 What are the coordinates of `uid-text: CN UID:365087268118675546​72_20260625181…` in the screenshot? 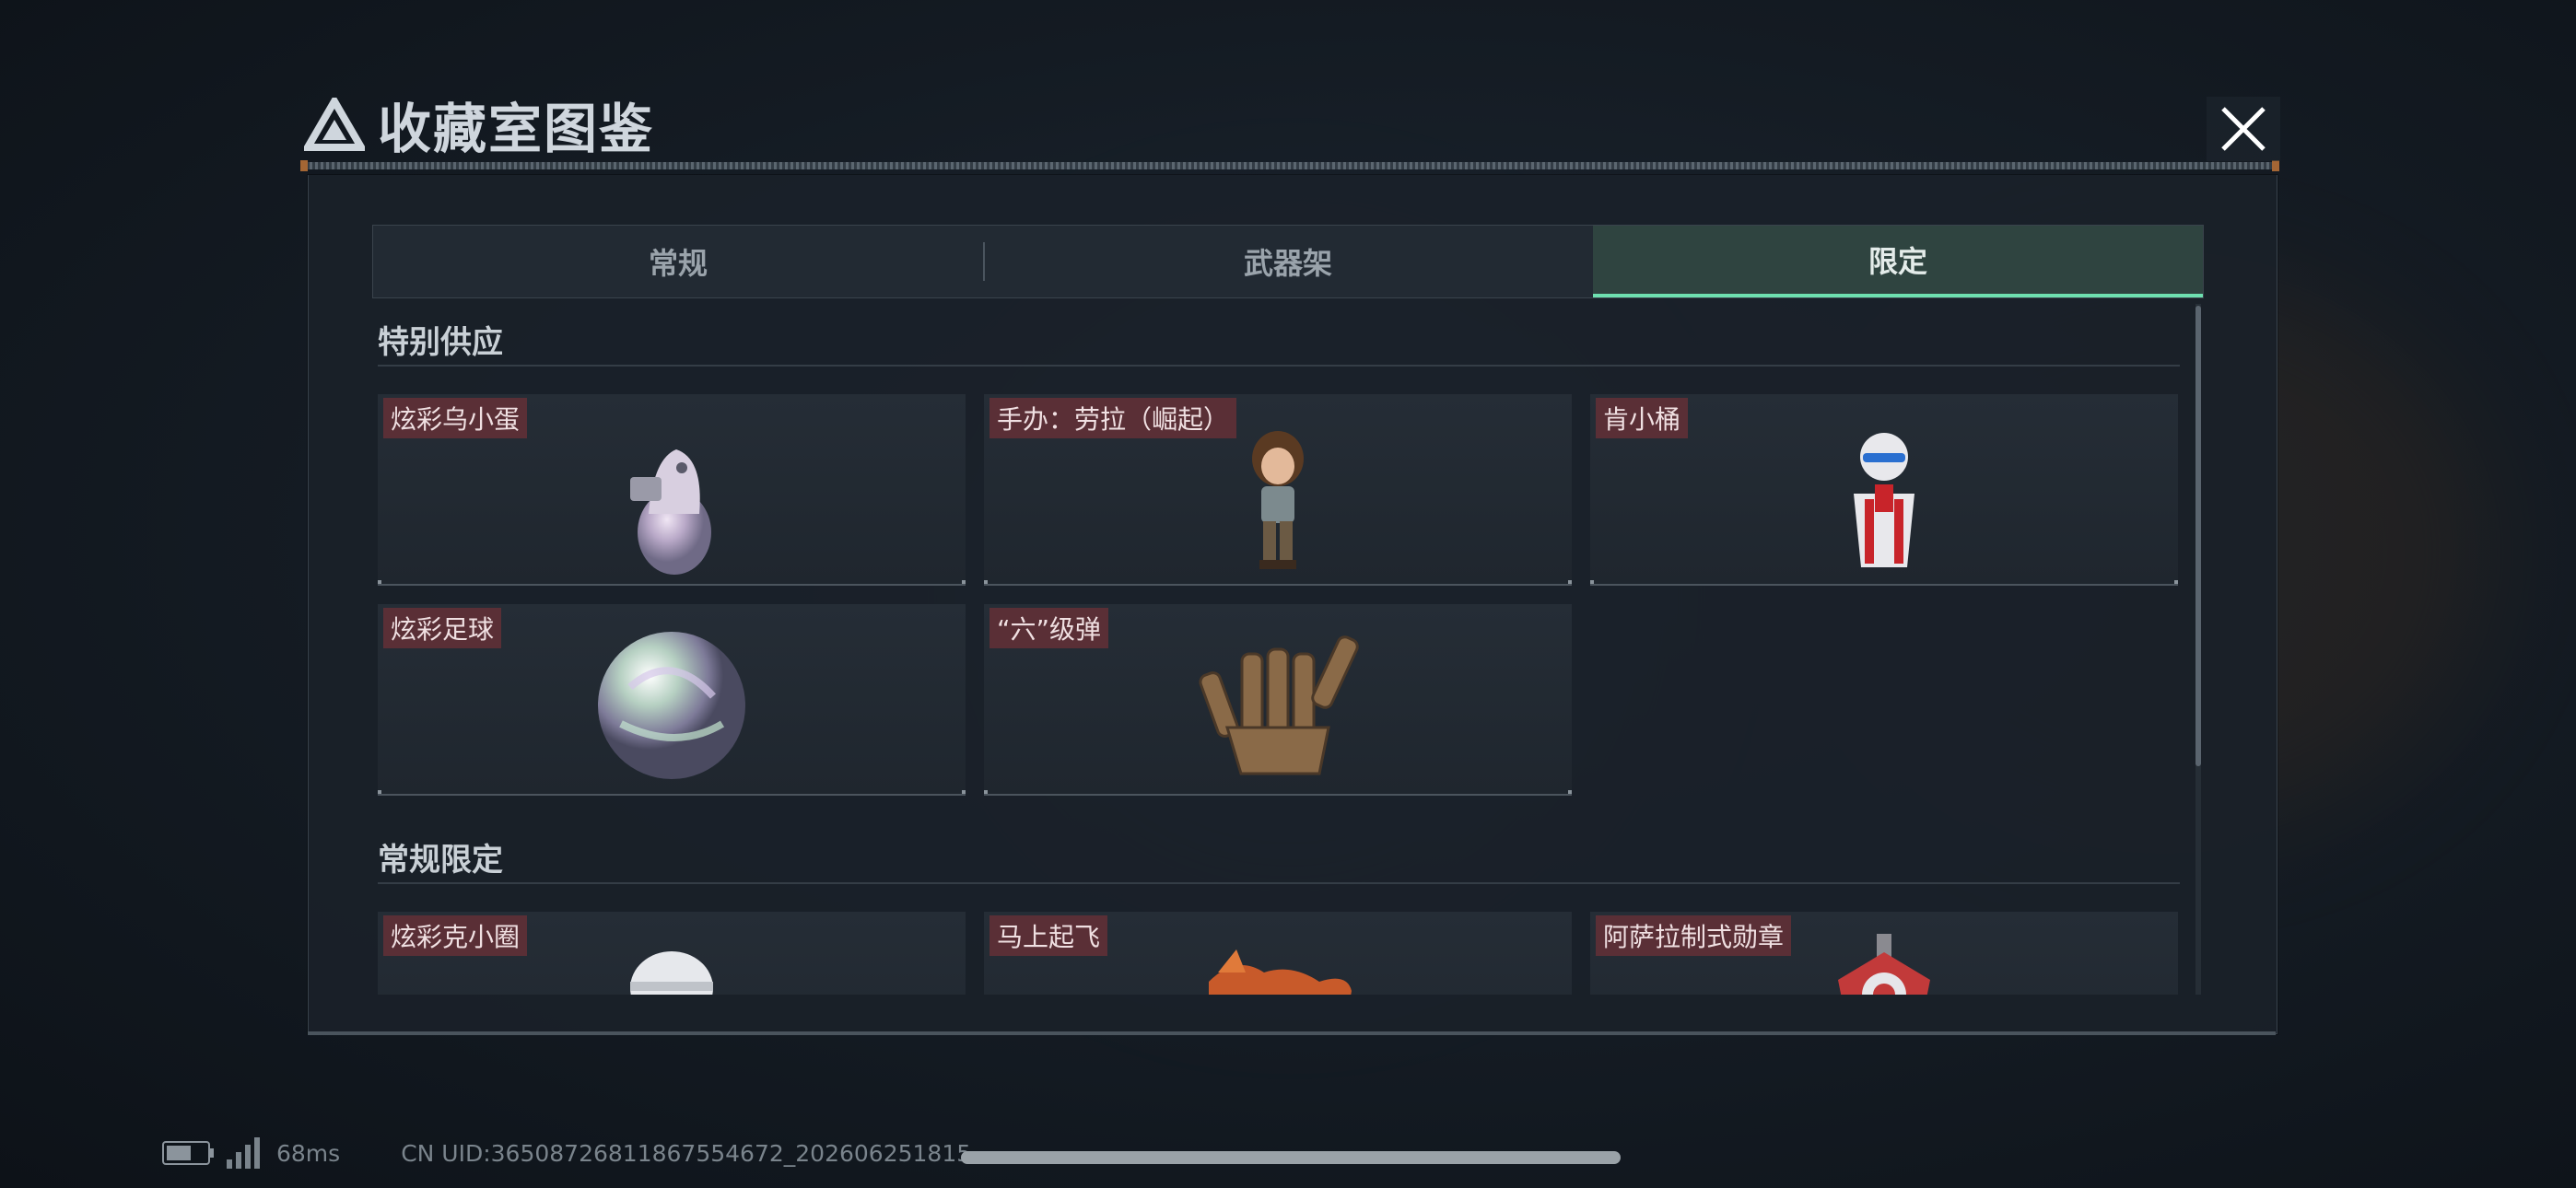 It's located at (686, 1153).